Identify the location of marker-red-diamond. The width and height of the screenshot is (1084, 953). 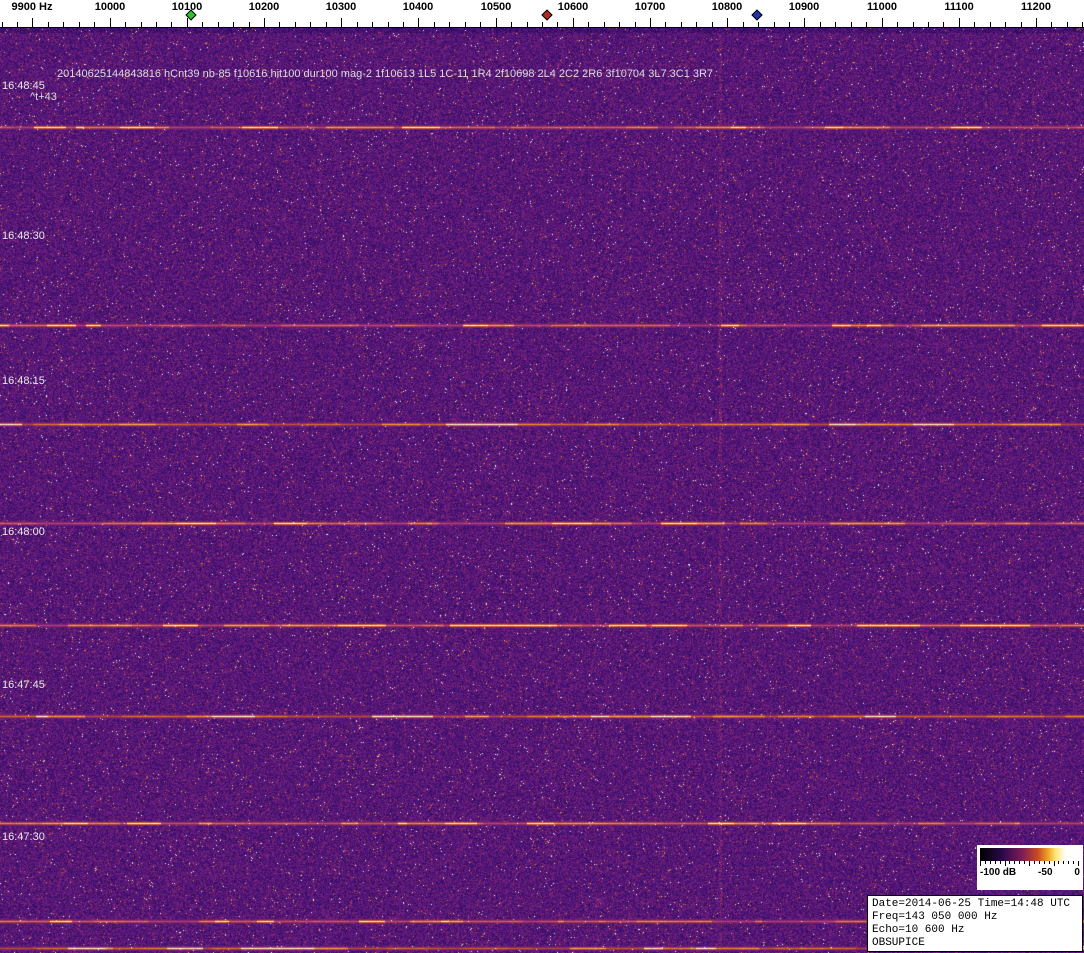
(547, 15).